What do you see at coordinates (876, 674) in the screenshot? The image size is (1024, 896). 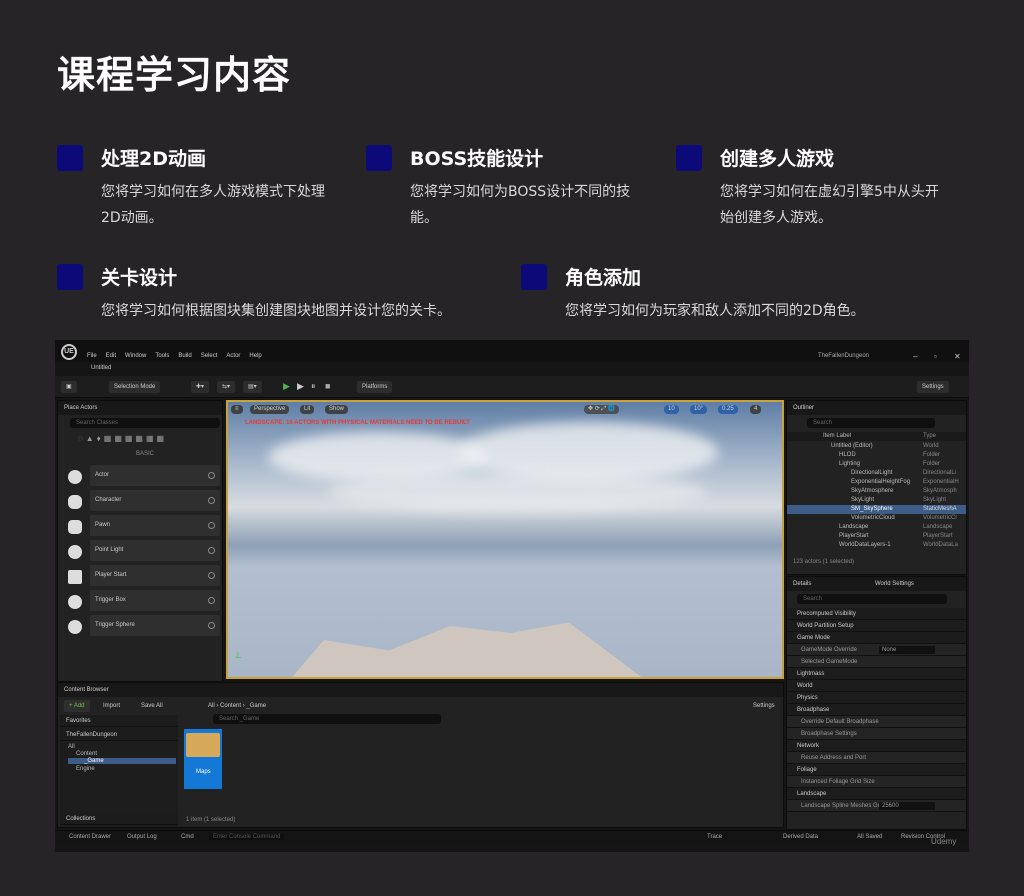 I see `details-section: Lightmass` at bounding box center [876, 674].